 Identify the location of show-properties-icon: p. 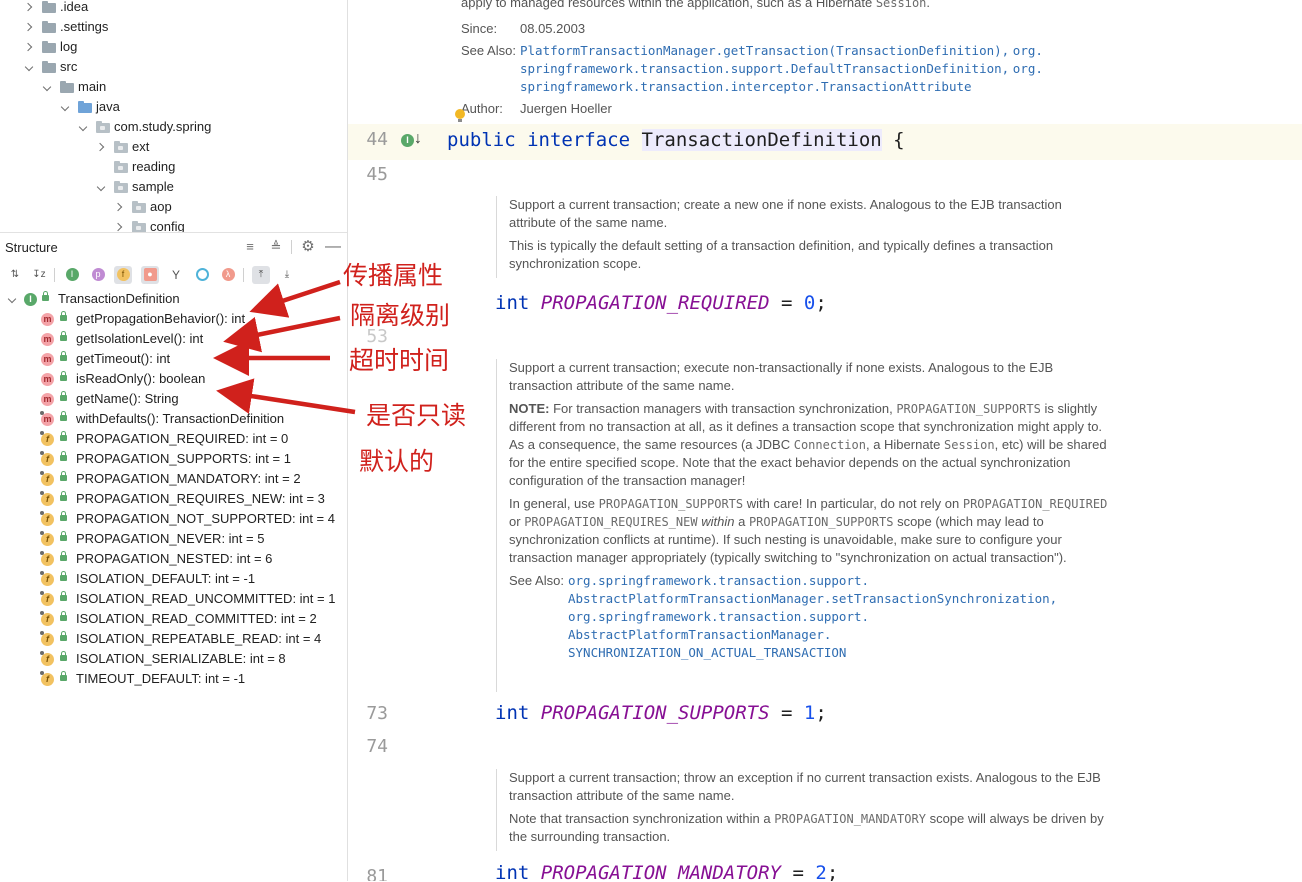
(98, 275).